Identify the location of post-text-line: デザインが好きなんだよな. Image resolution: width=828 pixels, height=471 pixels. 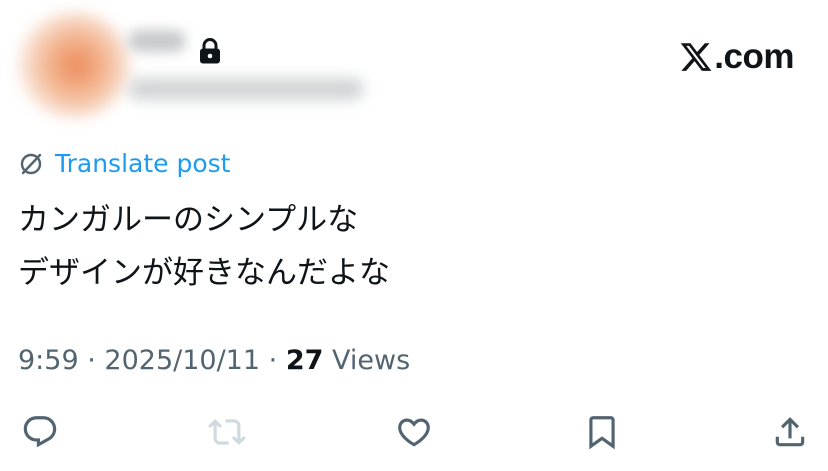
(204, 273).